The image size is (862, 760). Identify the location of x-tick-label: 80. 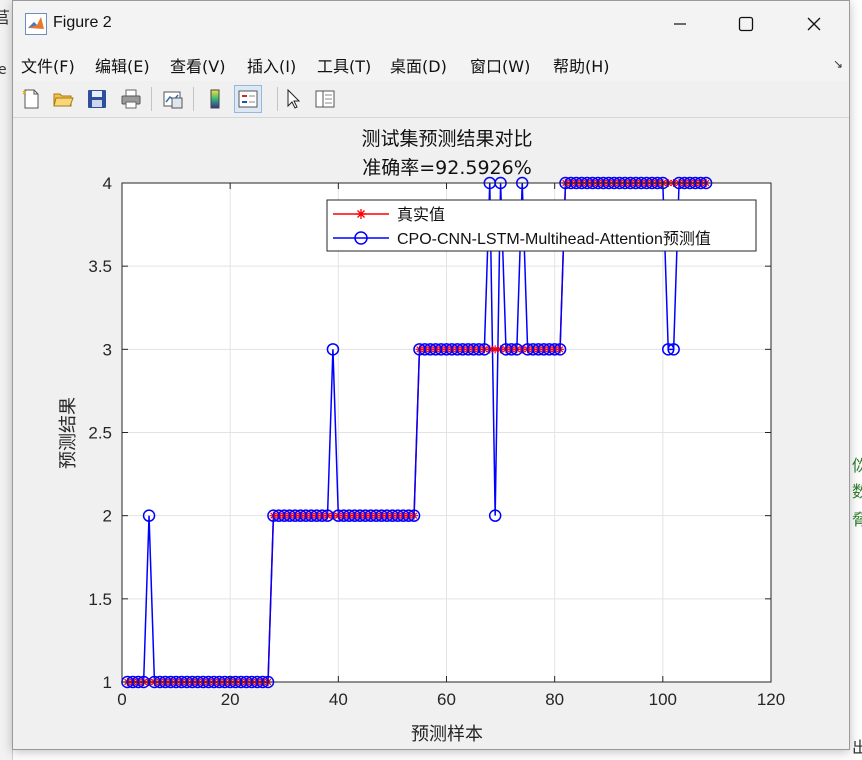
(554, 699).